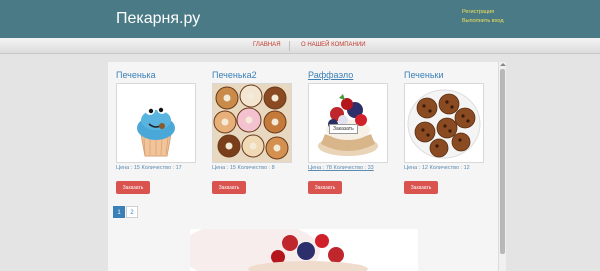 Image resolution: width=600 pixels, height=271 pixels. Describe the element at coordinates (343, 129) in the screenshot. I see `thumb-tooltip: Заказать` at that location.